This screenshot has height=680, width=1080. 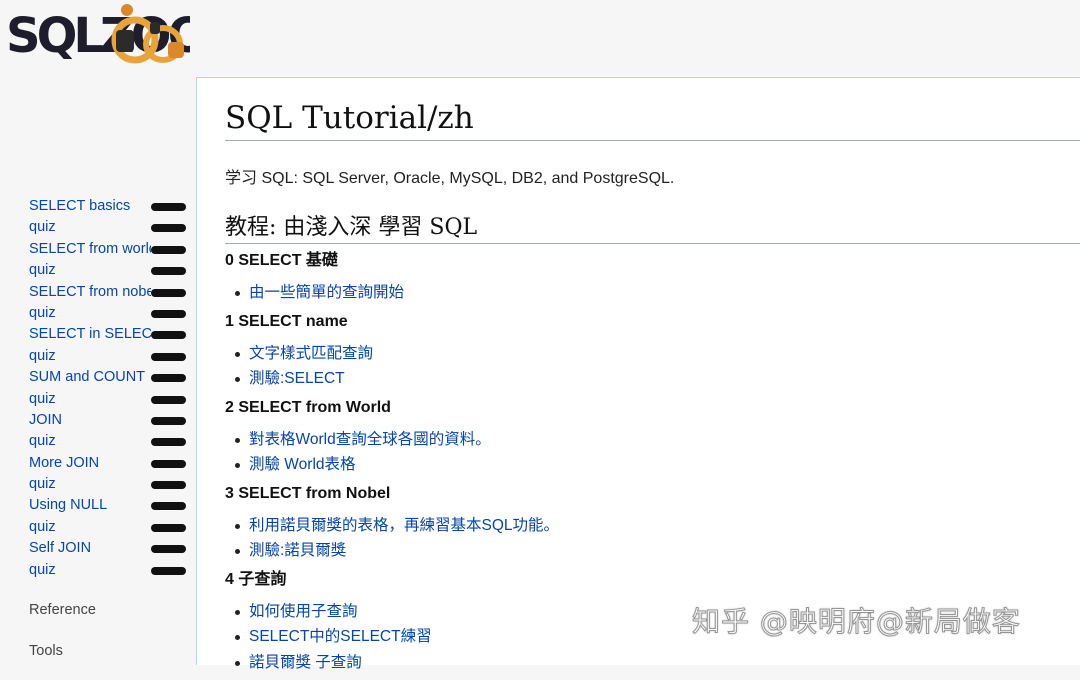 I want to click on sidebar-item-label: JOIN, so click(x=90, y=420).